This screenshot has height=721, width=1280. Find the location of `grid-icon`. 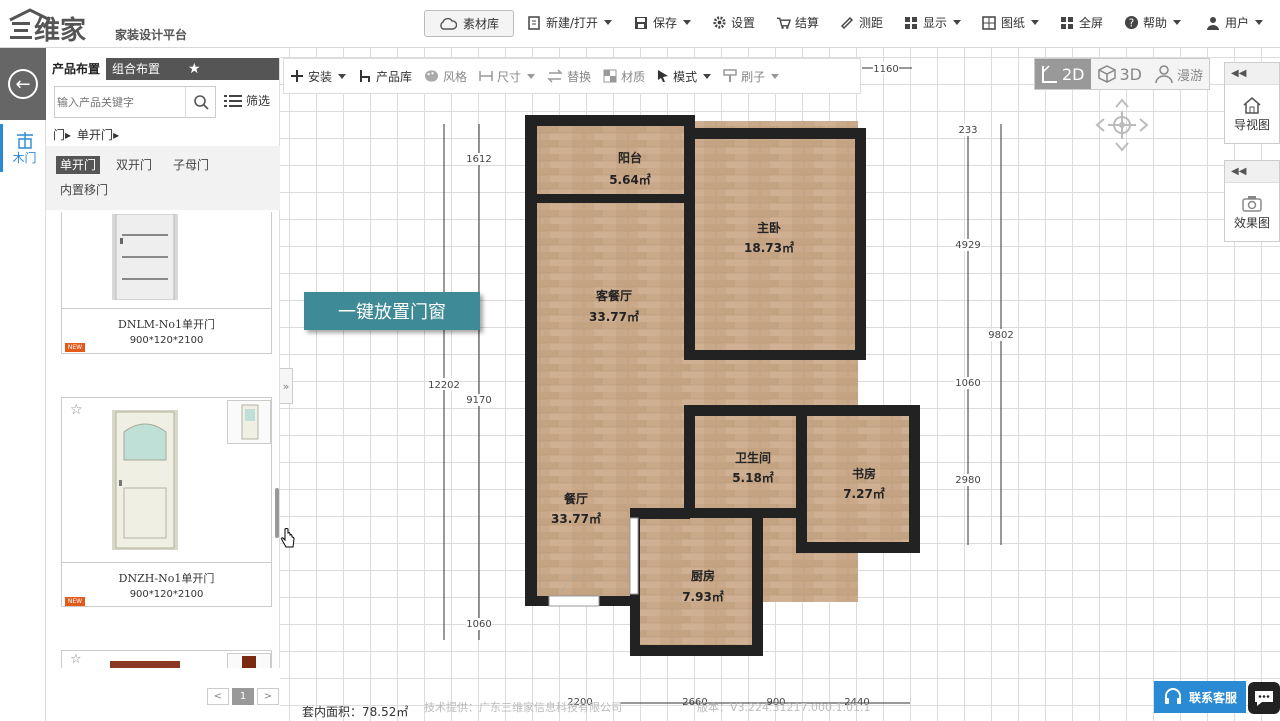

grid-icon is located at coordinates (911, 23).